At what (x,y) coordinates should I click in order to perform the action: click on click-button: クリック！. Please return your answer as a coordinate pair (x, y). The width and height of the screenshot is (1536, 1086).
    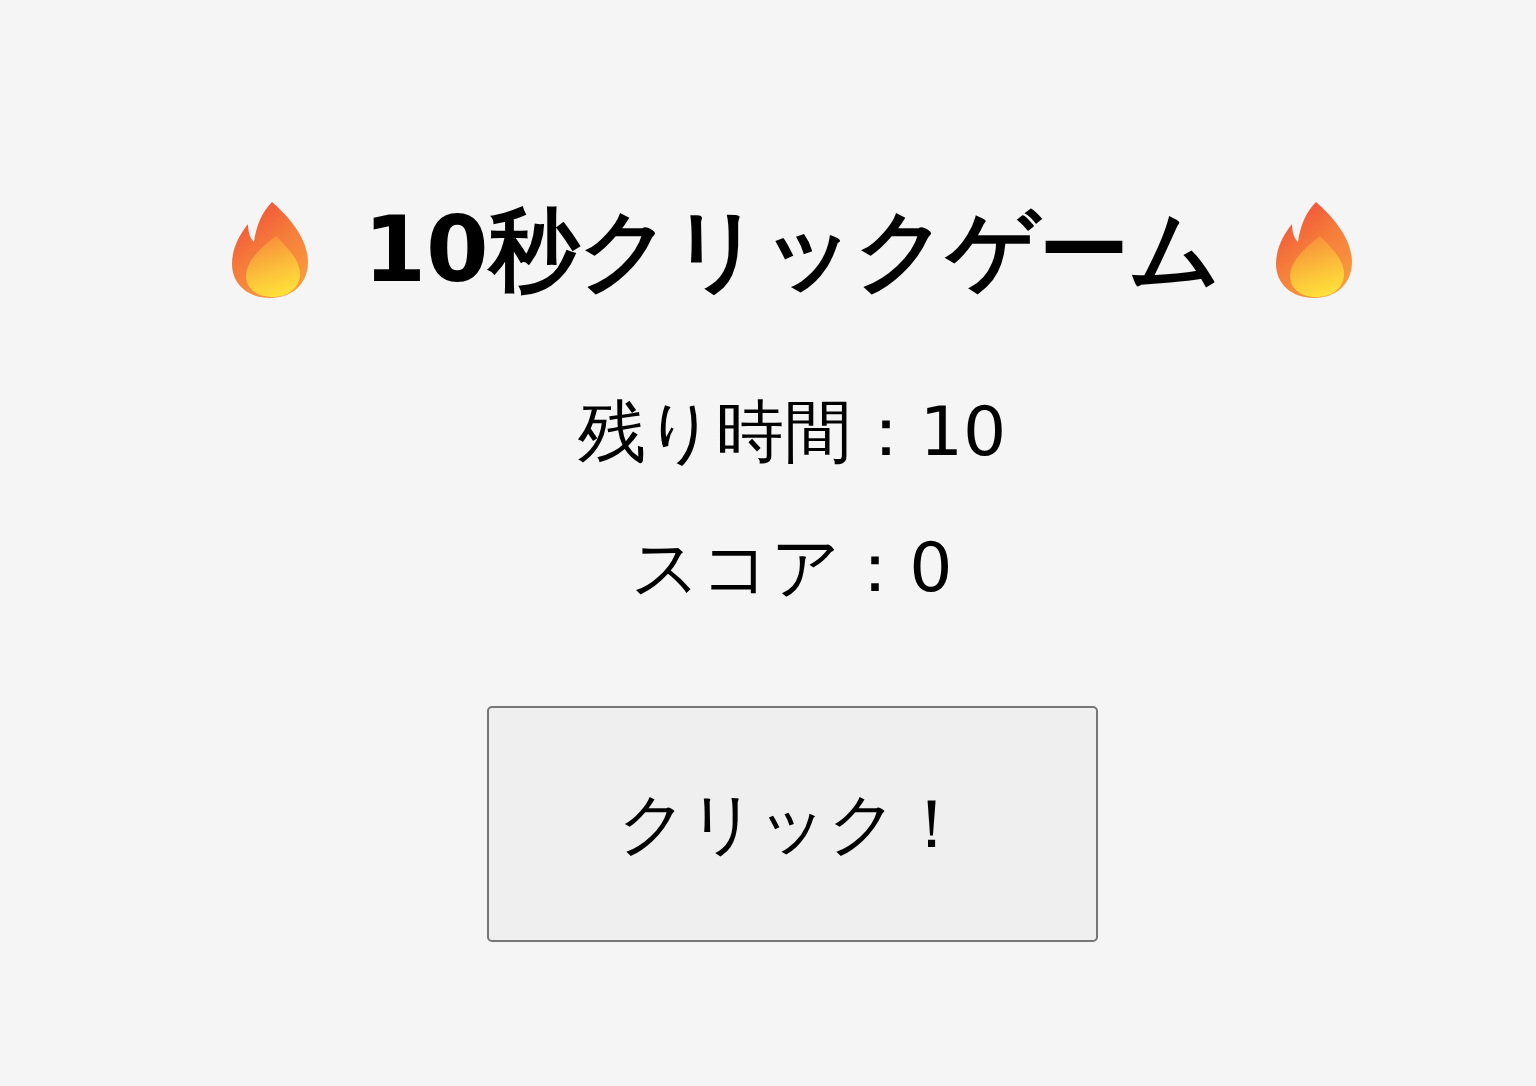
    Looking at the image, I should click on (792, 824).